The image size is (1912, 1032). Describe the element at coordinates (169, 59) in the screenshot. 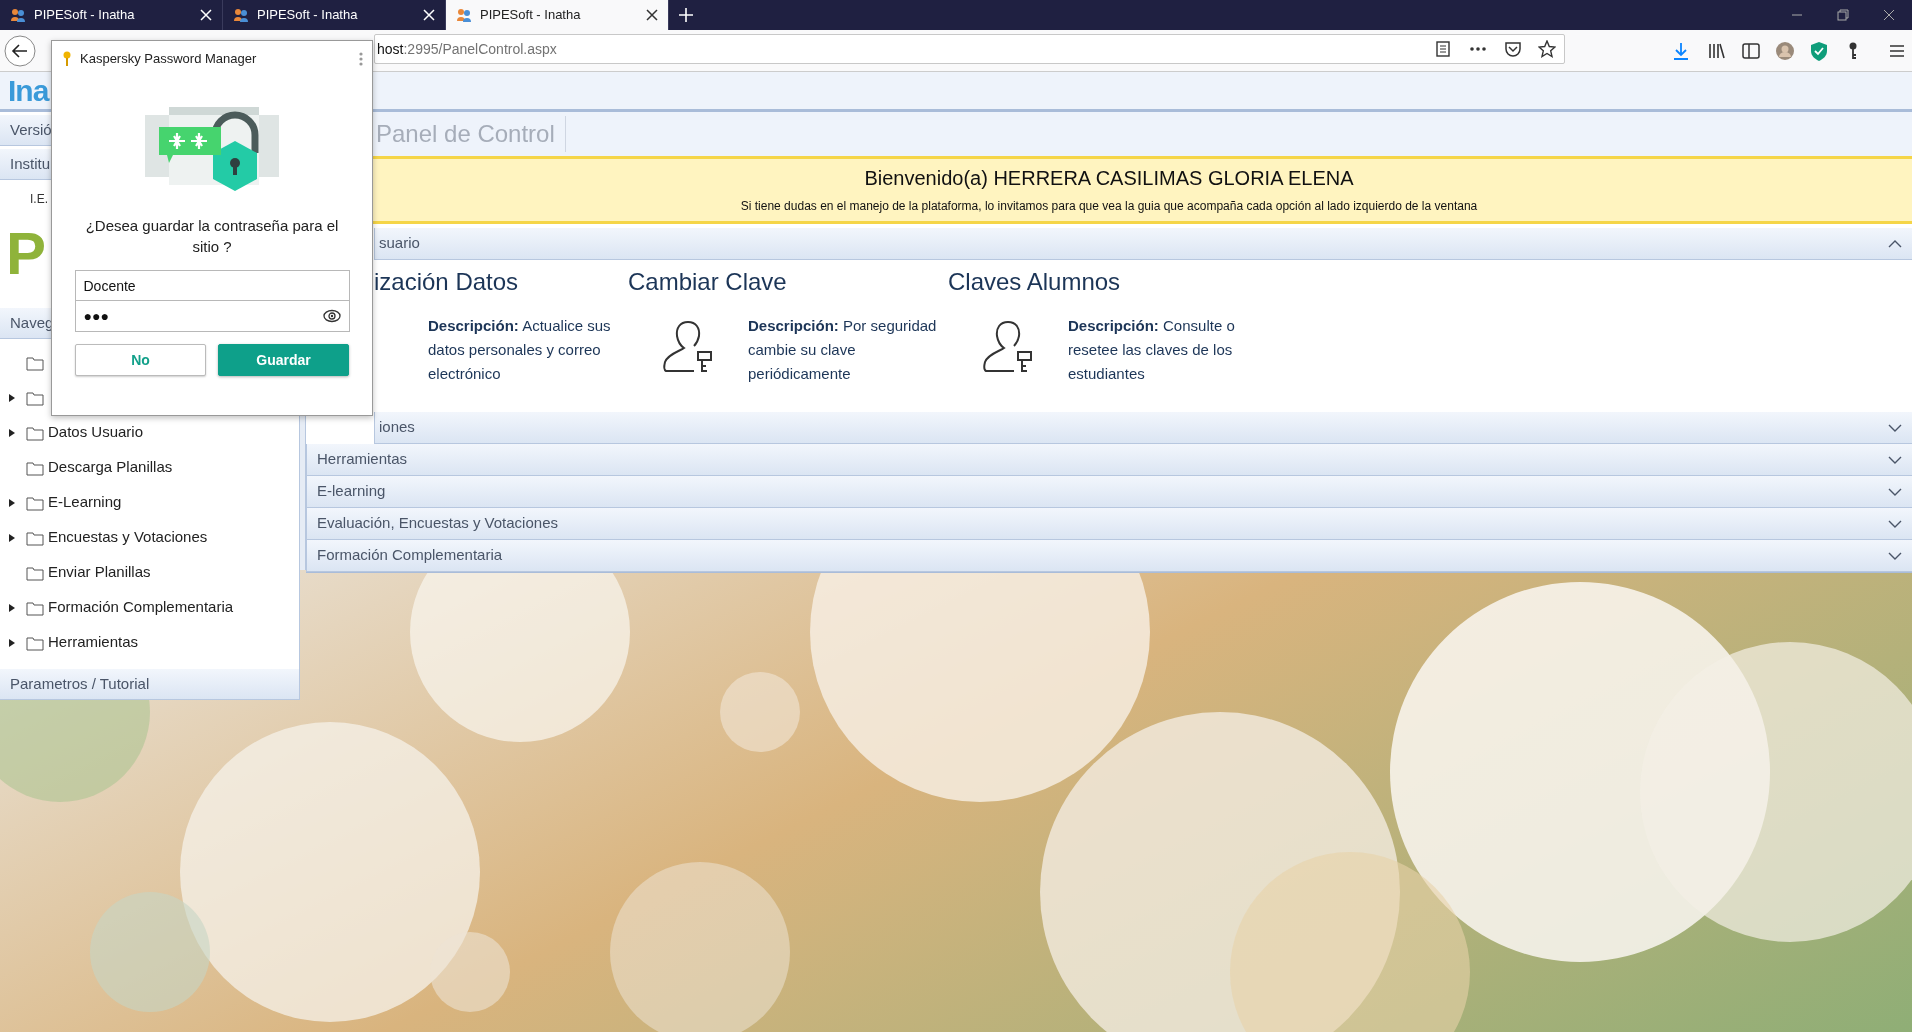

I see `dialog-title: Kaspersky Password Manager` at that location.